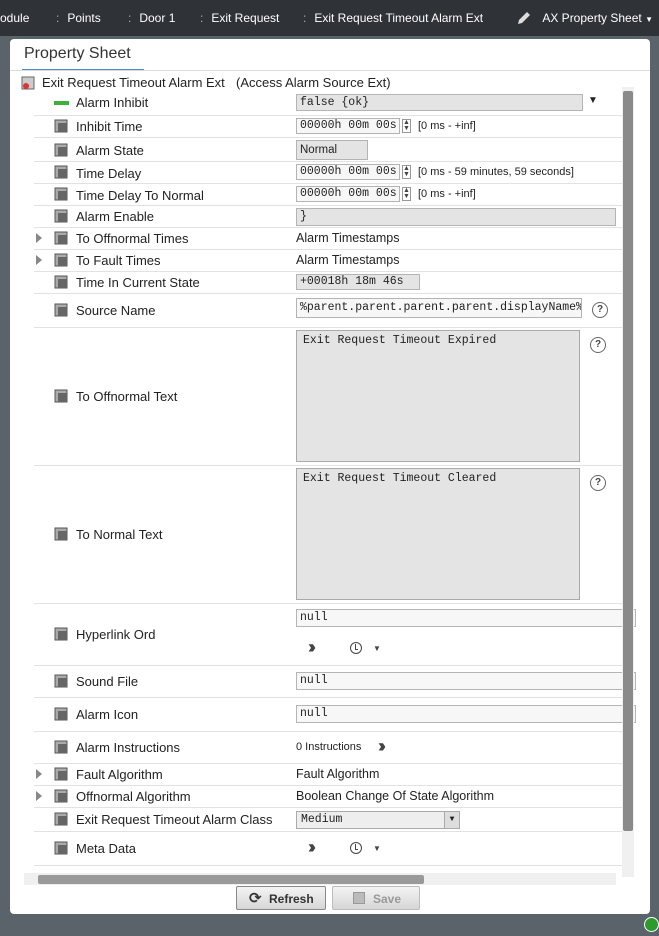  I want to click on inhibit-time-field: 00000h 00m 00s, so click(348, 126).